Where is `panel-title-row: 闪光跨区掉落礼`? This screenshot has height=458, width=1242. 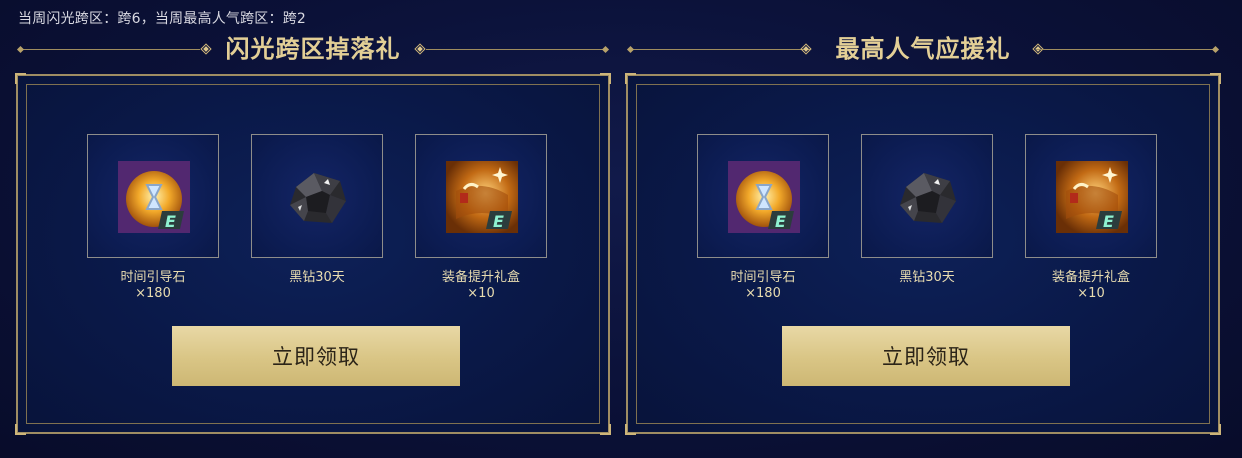
panel-title-row: 闪光跨区掉落礼 is located at coordinates (313, 50).